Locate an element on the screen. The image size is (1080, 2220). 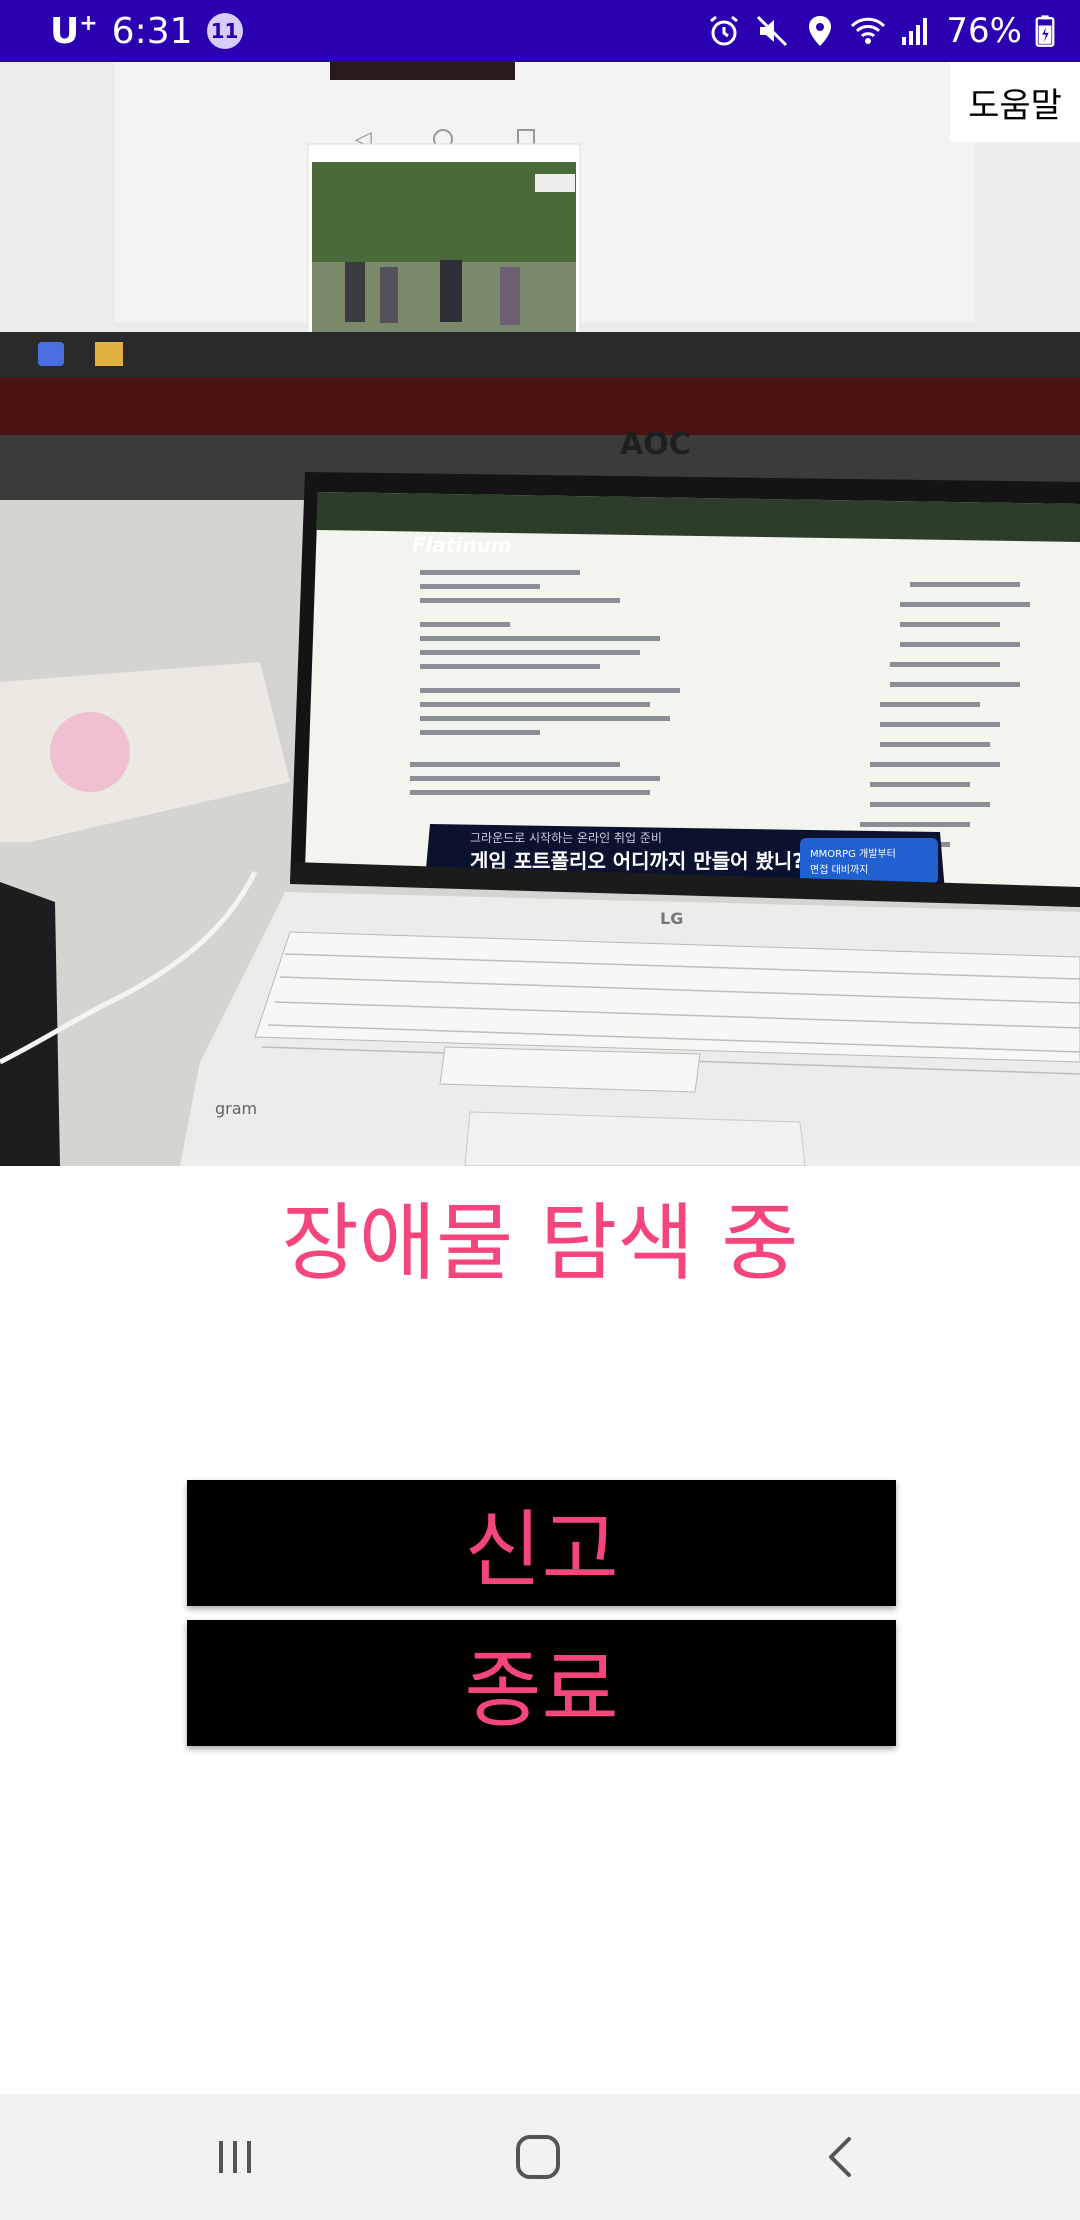
navigation-bar is located at coordinates (540, 2157).